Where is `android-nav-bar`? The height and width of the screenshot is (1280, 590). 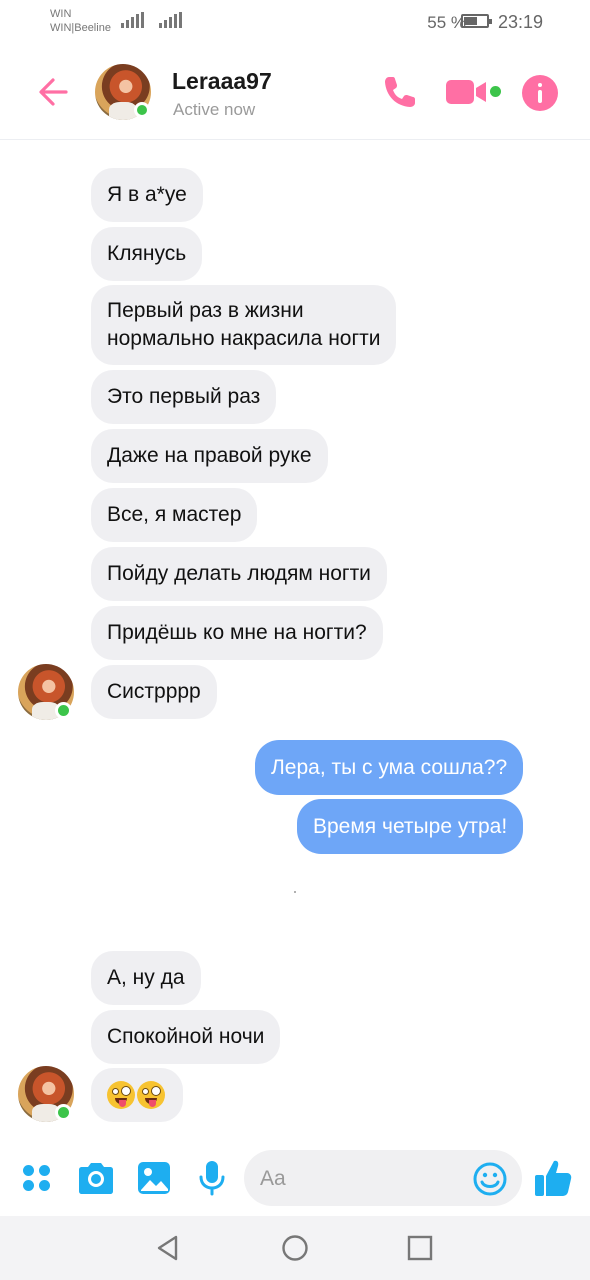 android-nav-bar is located at coordinates (295, 1248).